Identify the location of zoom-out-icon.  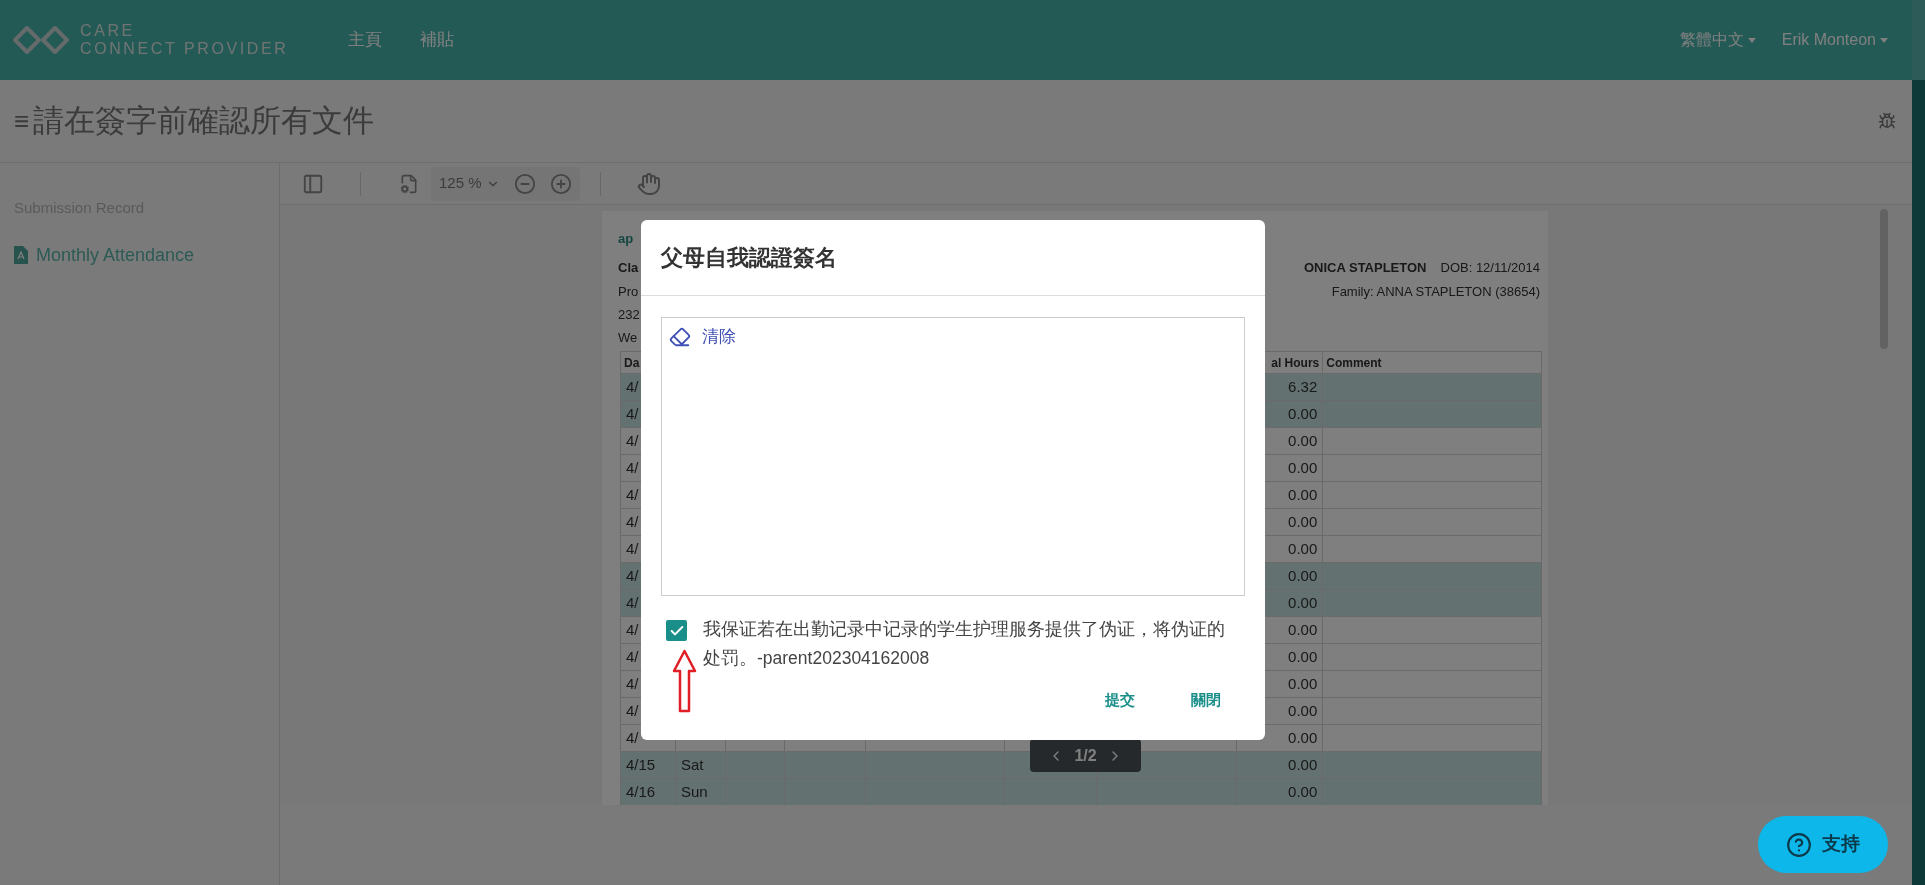
(524, 183).